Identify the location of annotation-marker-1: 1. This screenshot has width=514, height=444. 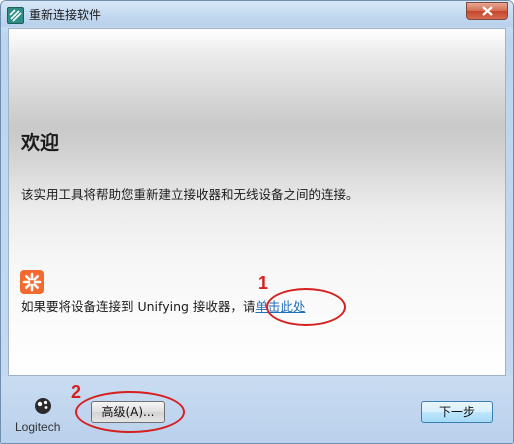
(263, 283).